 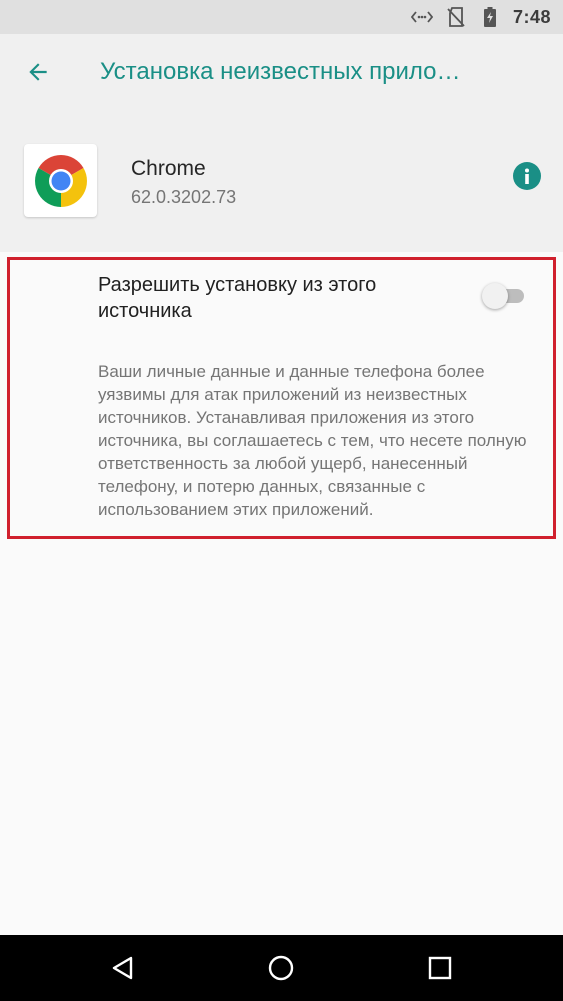 I want to click on chrome-logo-icon, so click(x=60, y=180).